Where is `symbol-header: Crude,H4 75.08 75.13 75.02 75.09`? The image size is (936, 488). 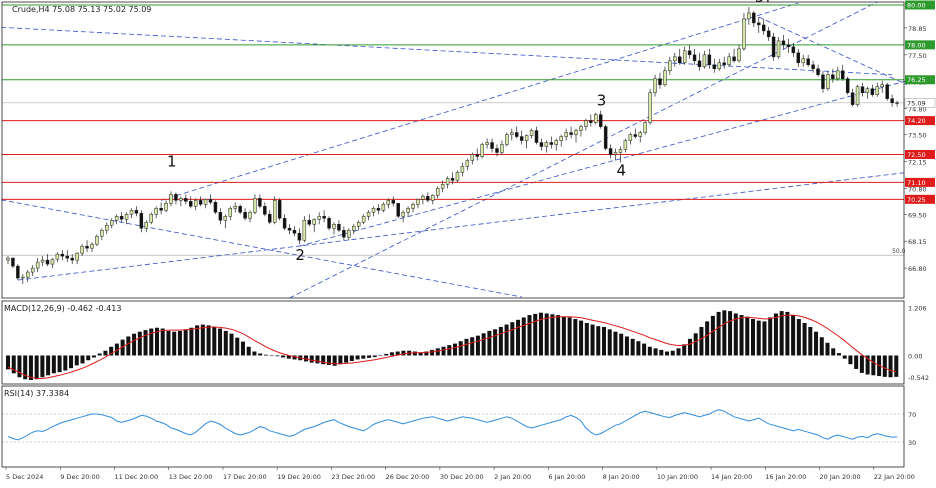 symbol-header: Crude,H4 75.08 75.13 75.02 75.09 is located at coordinates (81, 9).